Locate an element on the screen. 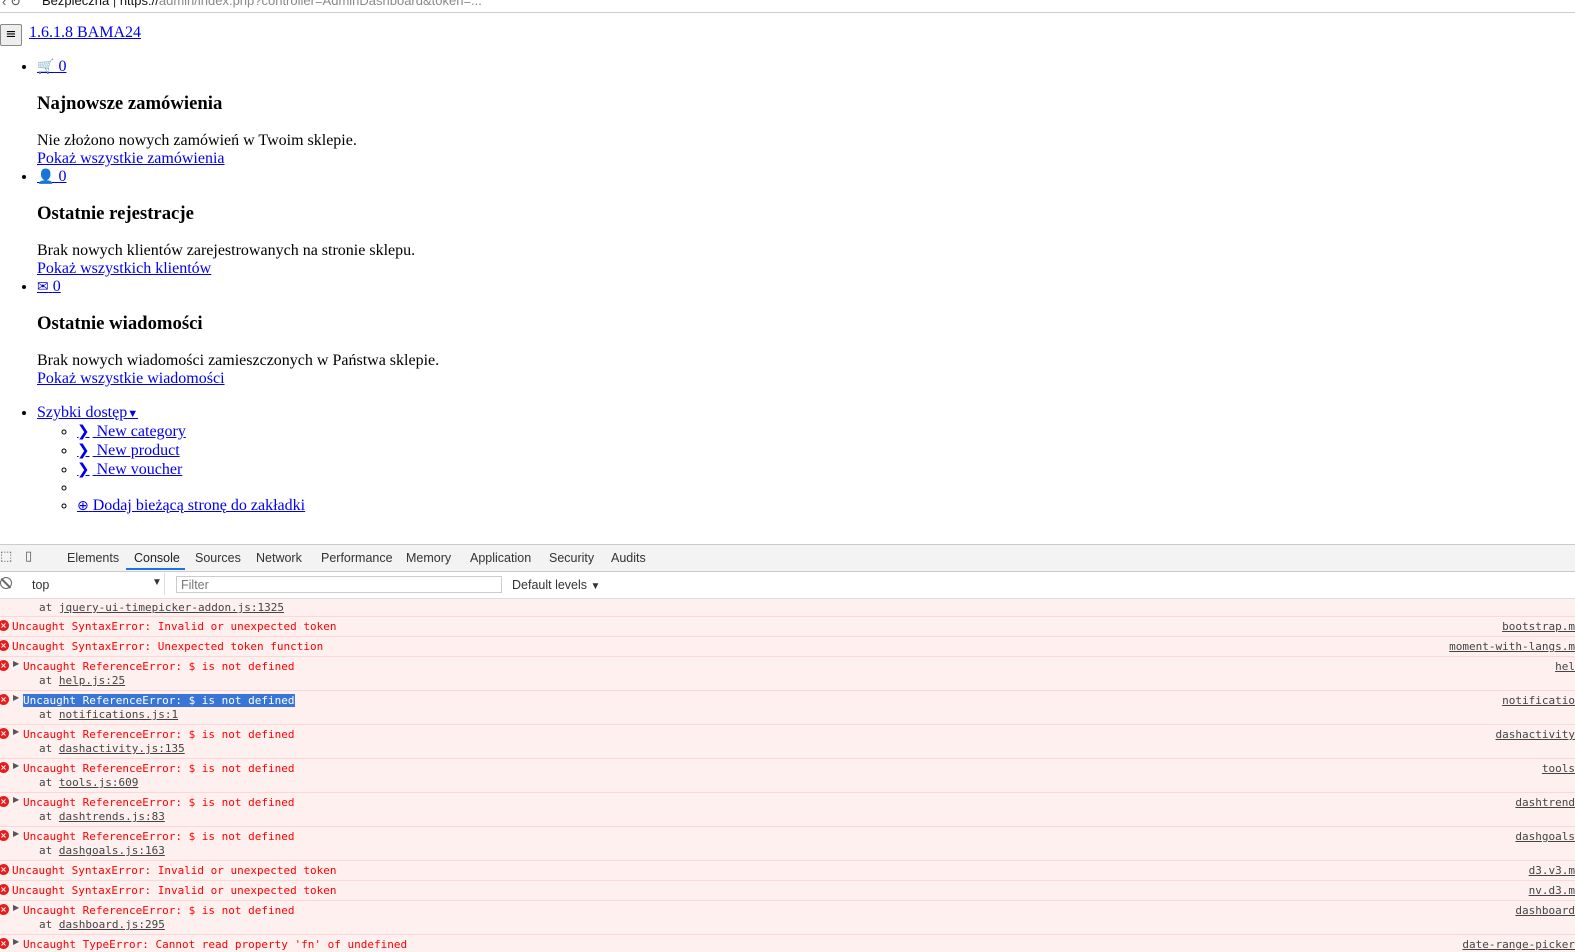 The image size is (1575, 952). stack-frame-link: tools.js:609 is located at coordinates (98, 782).